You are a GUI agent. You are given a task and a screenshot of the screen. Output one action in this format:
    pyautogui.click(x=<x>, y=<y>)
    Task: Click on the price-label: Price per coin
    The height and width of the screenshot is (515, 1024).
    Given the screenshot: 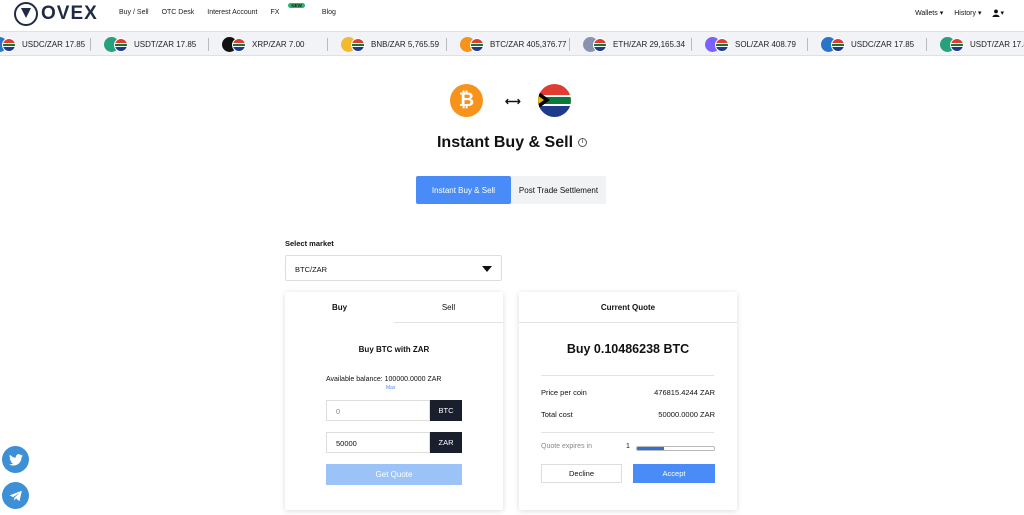 What is the action you would take?
    pyautogui.click(x=564, y=392)
    